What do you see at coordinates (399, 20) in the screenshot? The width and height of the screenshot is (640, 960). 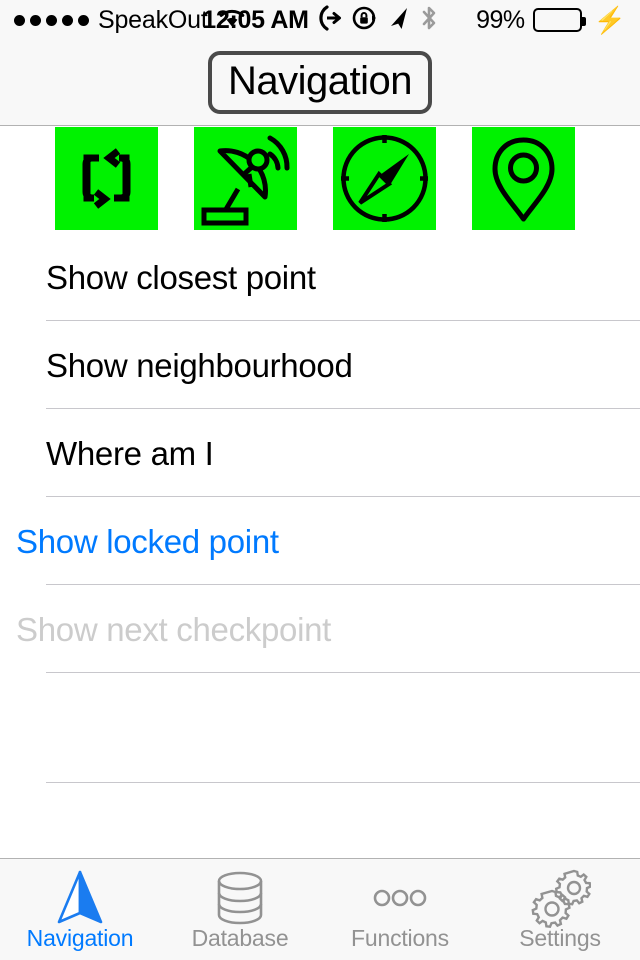 I see `location-arrow-icon` at bounding box center [399, 20].